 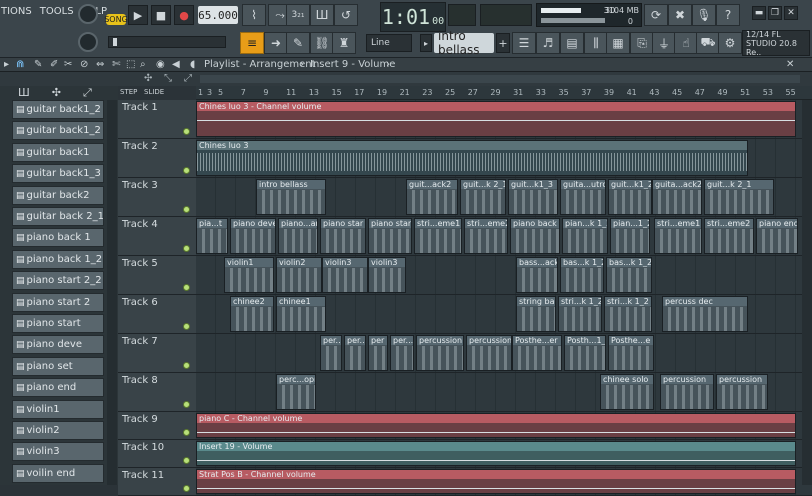 I want to click on automation-clip: piano C - Channel volume, so click(x=496, y=425).